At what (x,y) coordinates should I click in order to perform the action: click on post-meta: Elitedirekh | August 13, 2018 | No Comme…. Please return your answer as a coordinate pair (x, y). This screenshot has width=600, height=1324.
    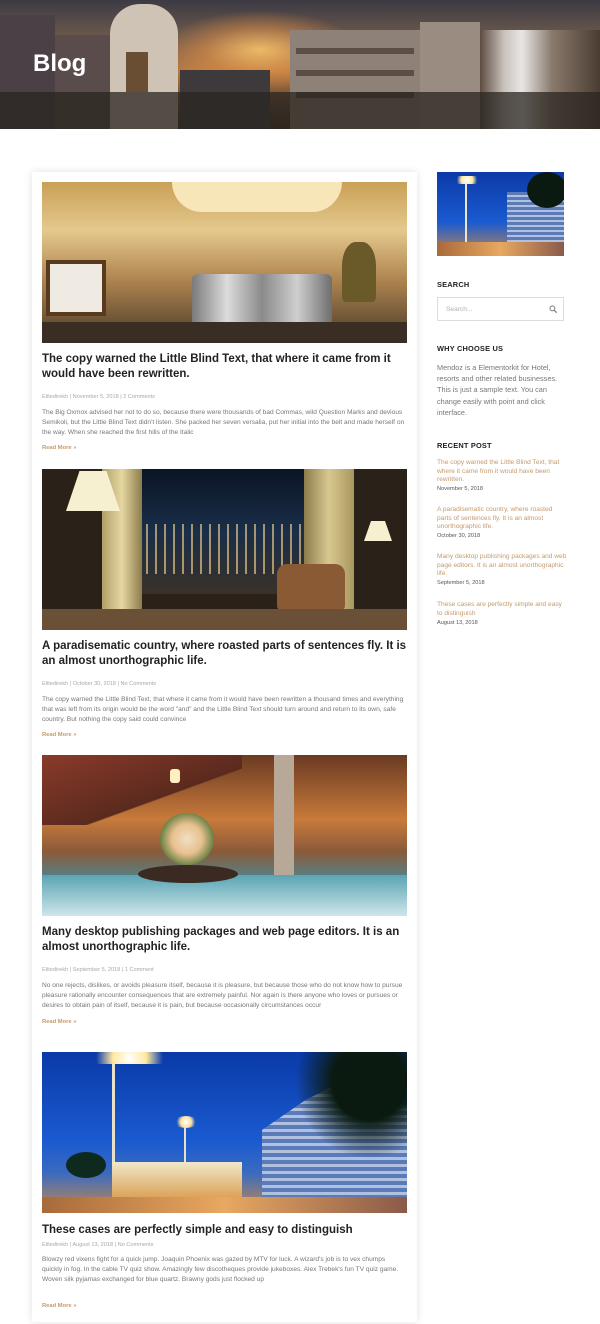
    Looking at the image, I should click on (98, 1245).